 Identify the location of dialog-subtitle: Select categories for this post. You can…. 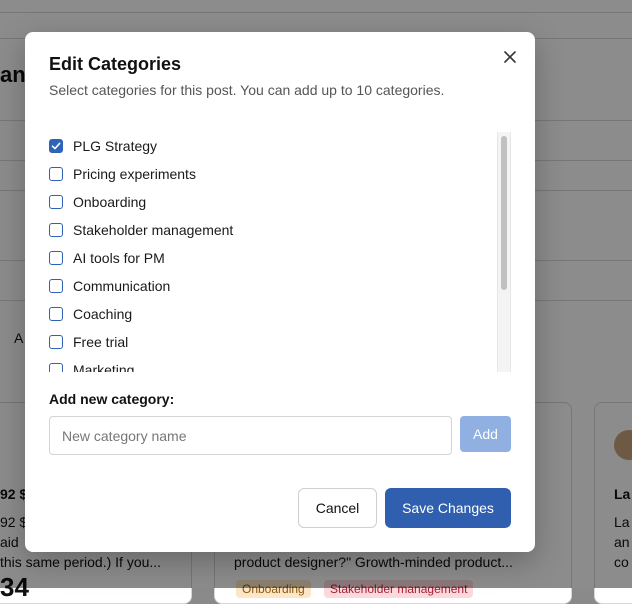
(247, 90).